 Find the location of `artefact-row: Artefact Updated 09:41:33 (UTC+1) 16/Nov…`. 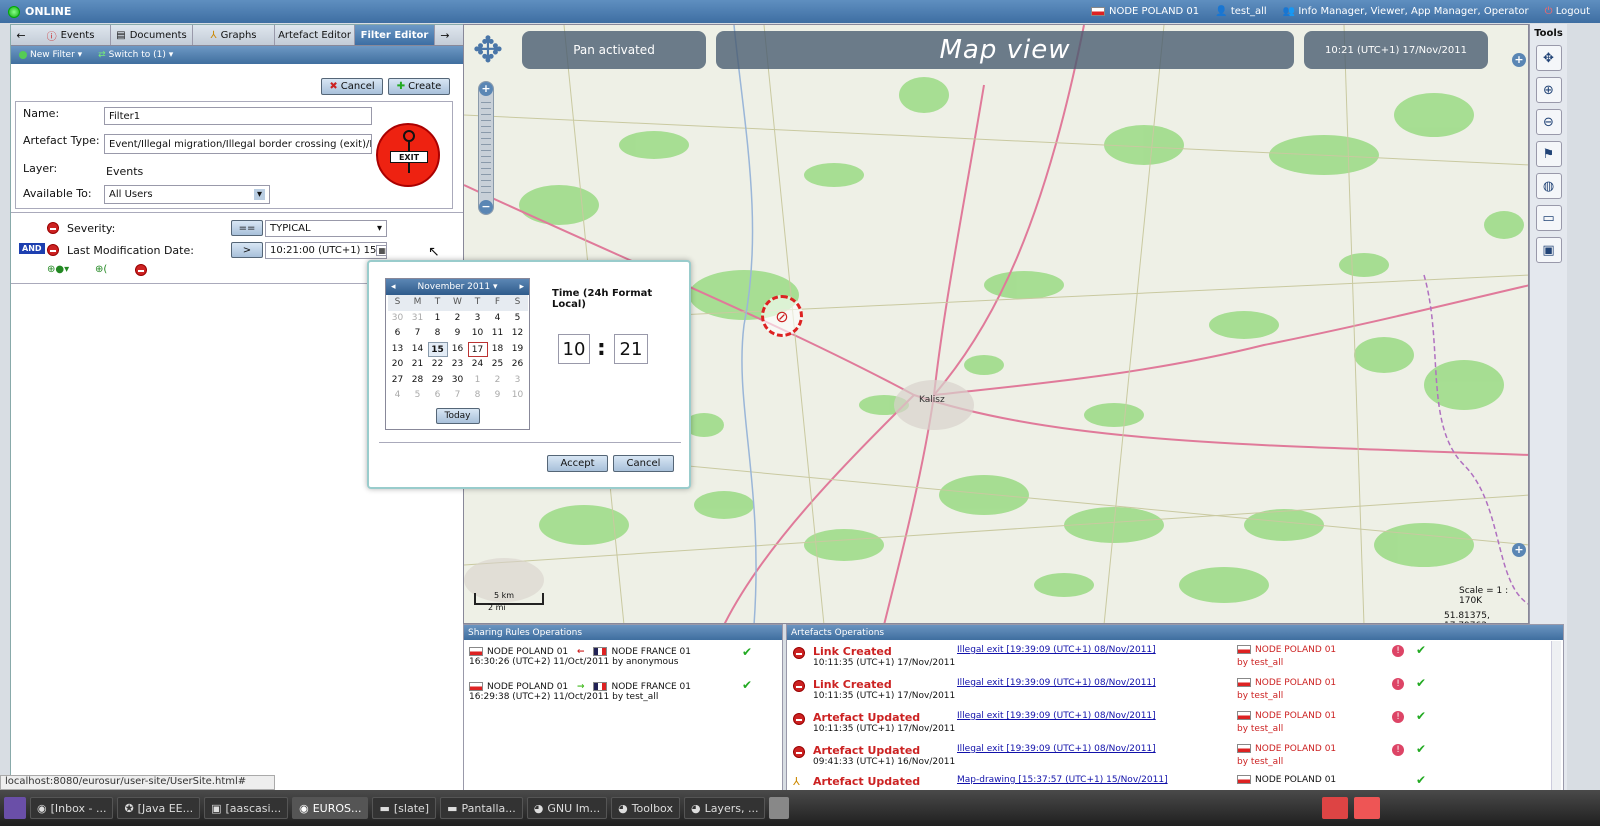

artefact-row: Artefact Updated 09:41:33 (UTC+1) 16/Nov… is located at coordinates (1173, 758).